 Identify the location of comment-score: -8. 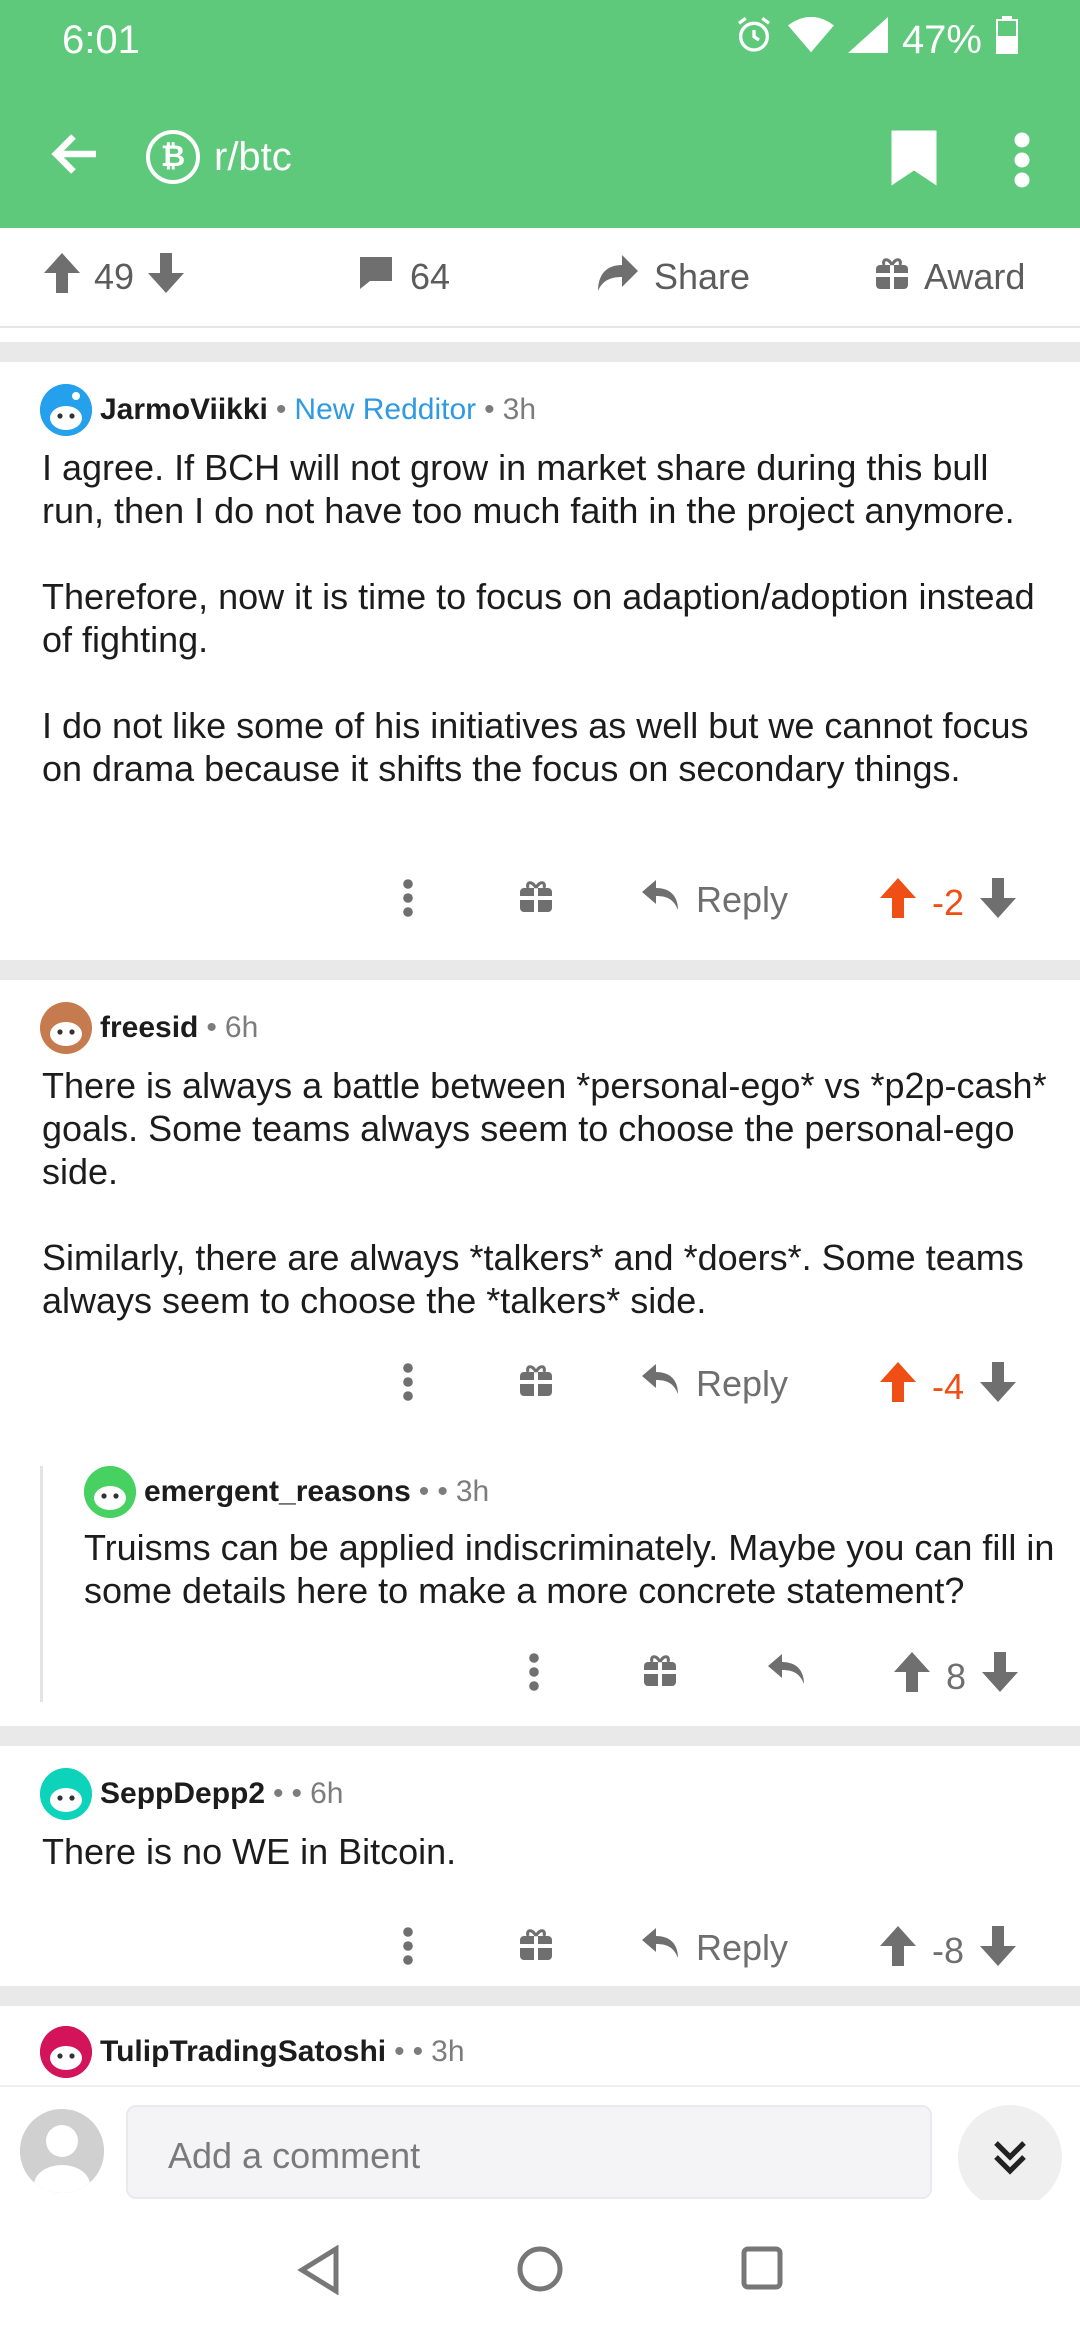
(948, 1950).